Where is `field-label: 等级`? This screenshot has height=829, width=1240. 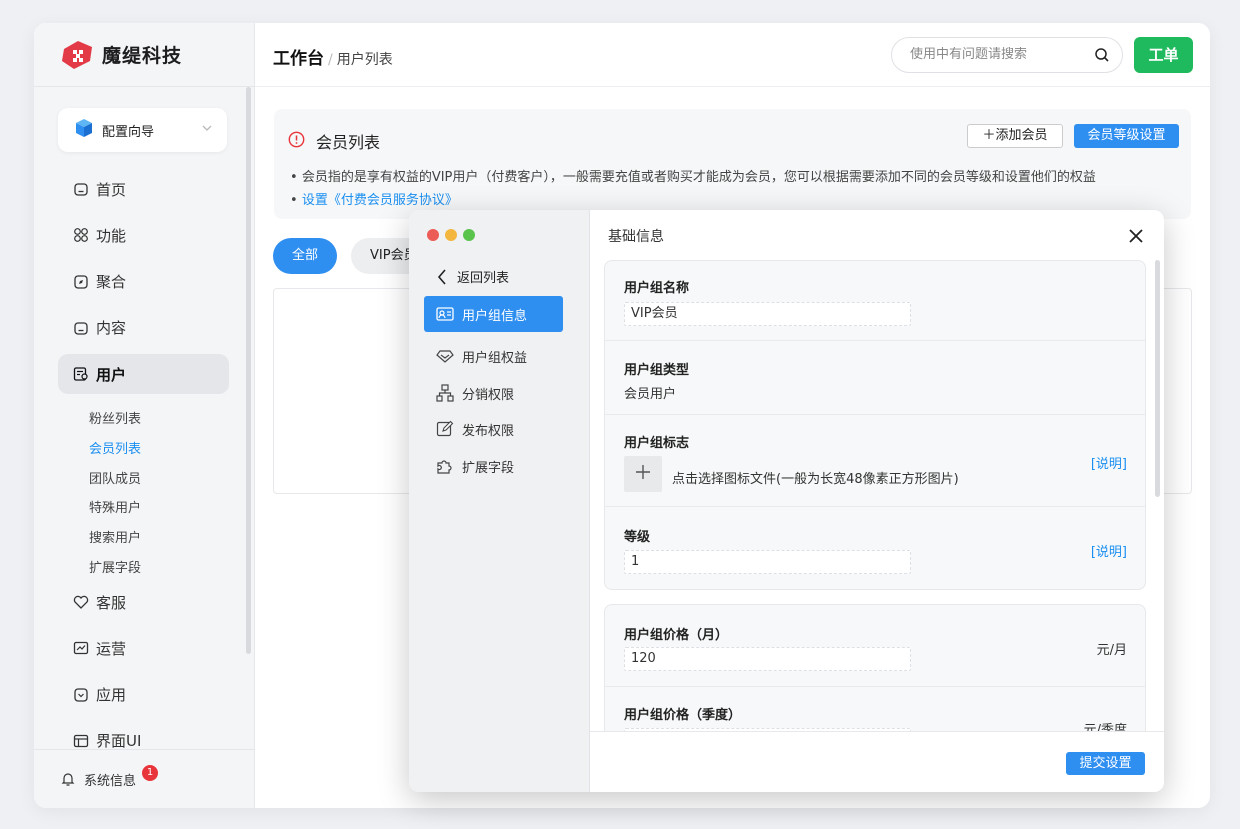 field-label: 等级 is located at coordinates (637, 537).